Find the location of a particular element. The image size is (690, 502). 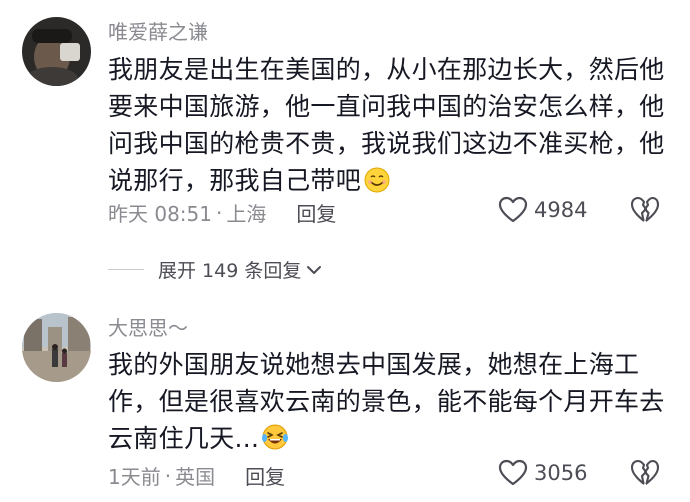

expand-replies-label: 展开 149 条回复 is located at coordinates (230, 271).